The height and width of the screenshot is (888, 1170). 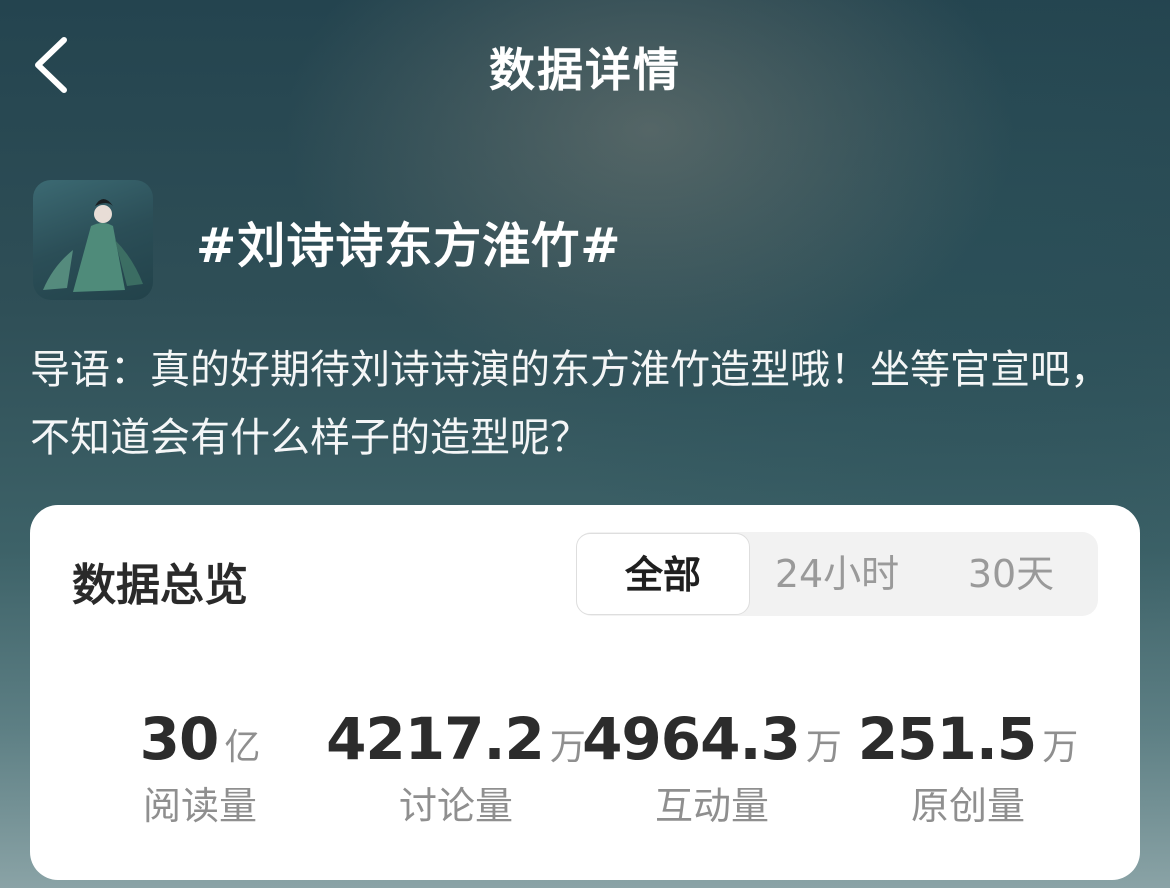 I want to click on tab-30d: 30天, so click(x=1011, y=574).